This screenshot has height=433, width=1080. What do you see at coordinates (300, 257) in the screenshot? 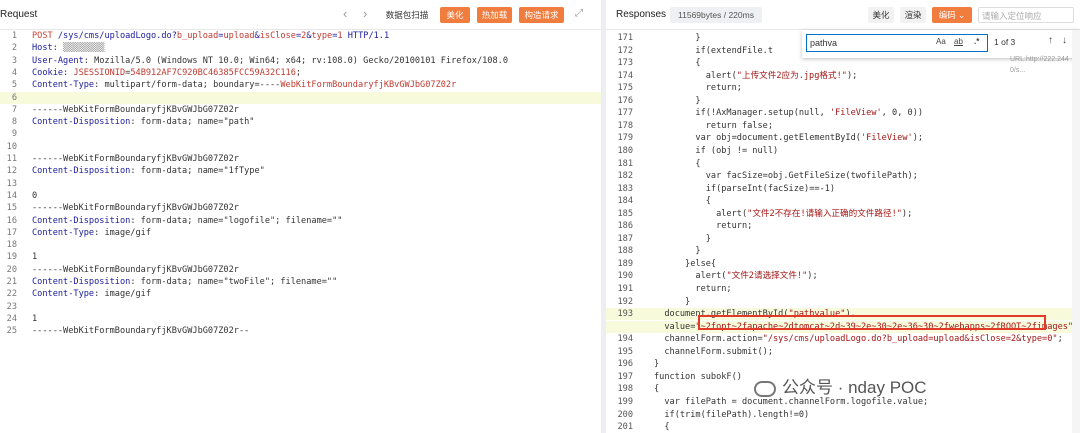
I see `request-line: 19 1` at bounding box center [300, 257].